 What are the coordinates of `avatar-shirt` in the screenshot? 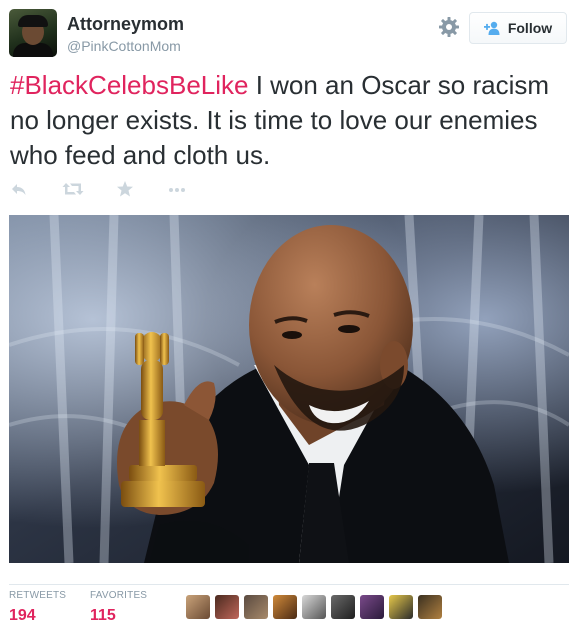 It's located at (33, 50).